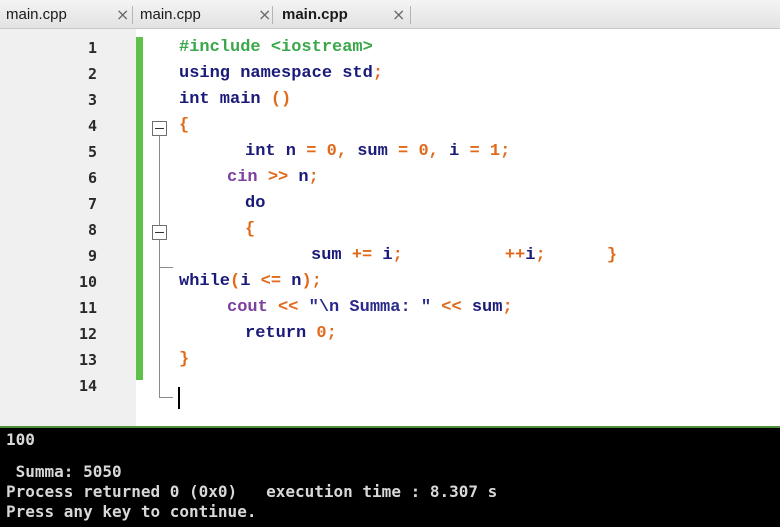 The height and width of the screenshot is (527, 780). Describe the element at coordinates (276, 151) in the screenshot. I see `code-token: int n` at that location.